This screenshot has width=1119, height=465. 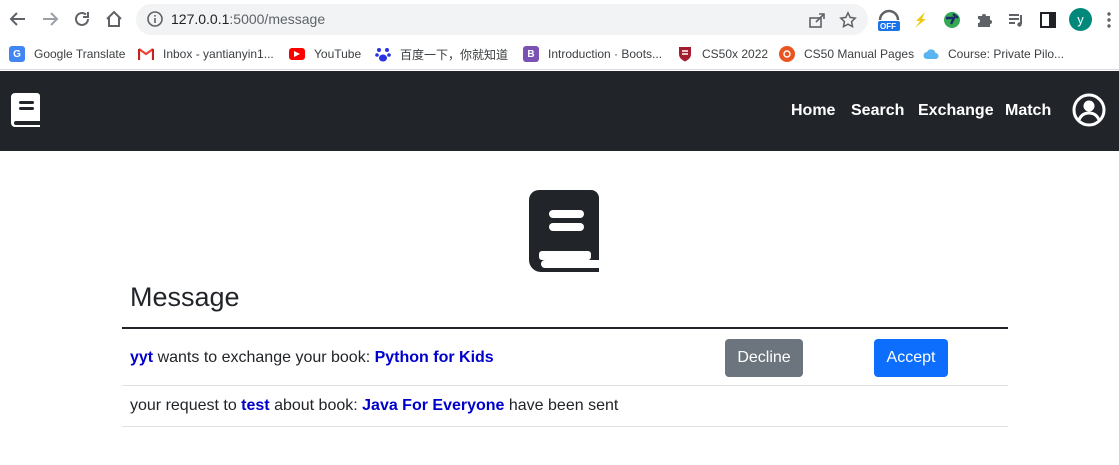 I want to click on forward-button, so click(x=50, y=19).